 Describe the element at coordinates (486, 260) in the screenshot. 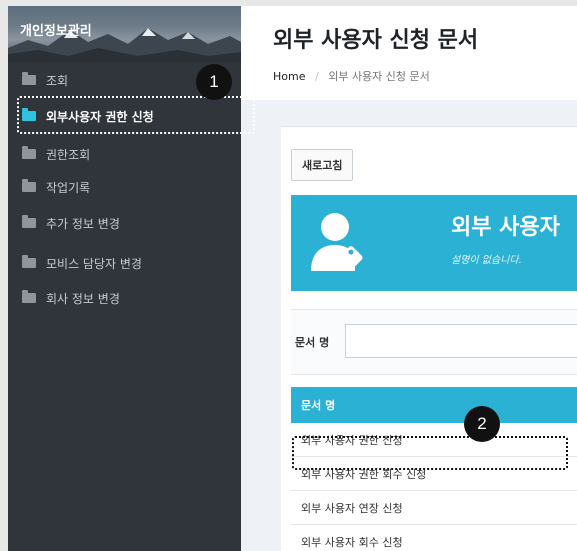

I see `banner-subtitle: 설명이 없습니다.` at that location.